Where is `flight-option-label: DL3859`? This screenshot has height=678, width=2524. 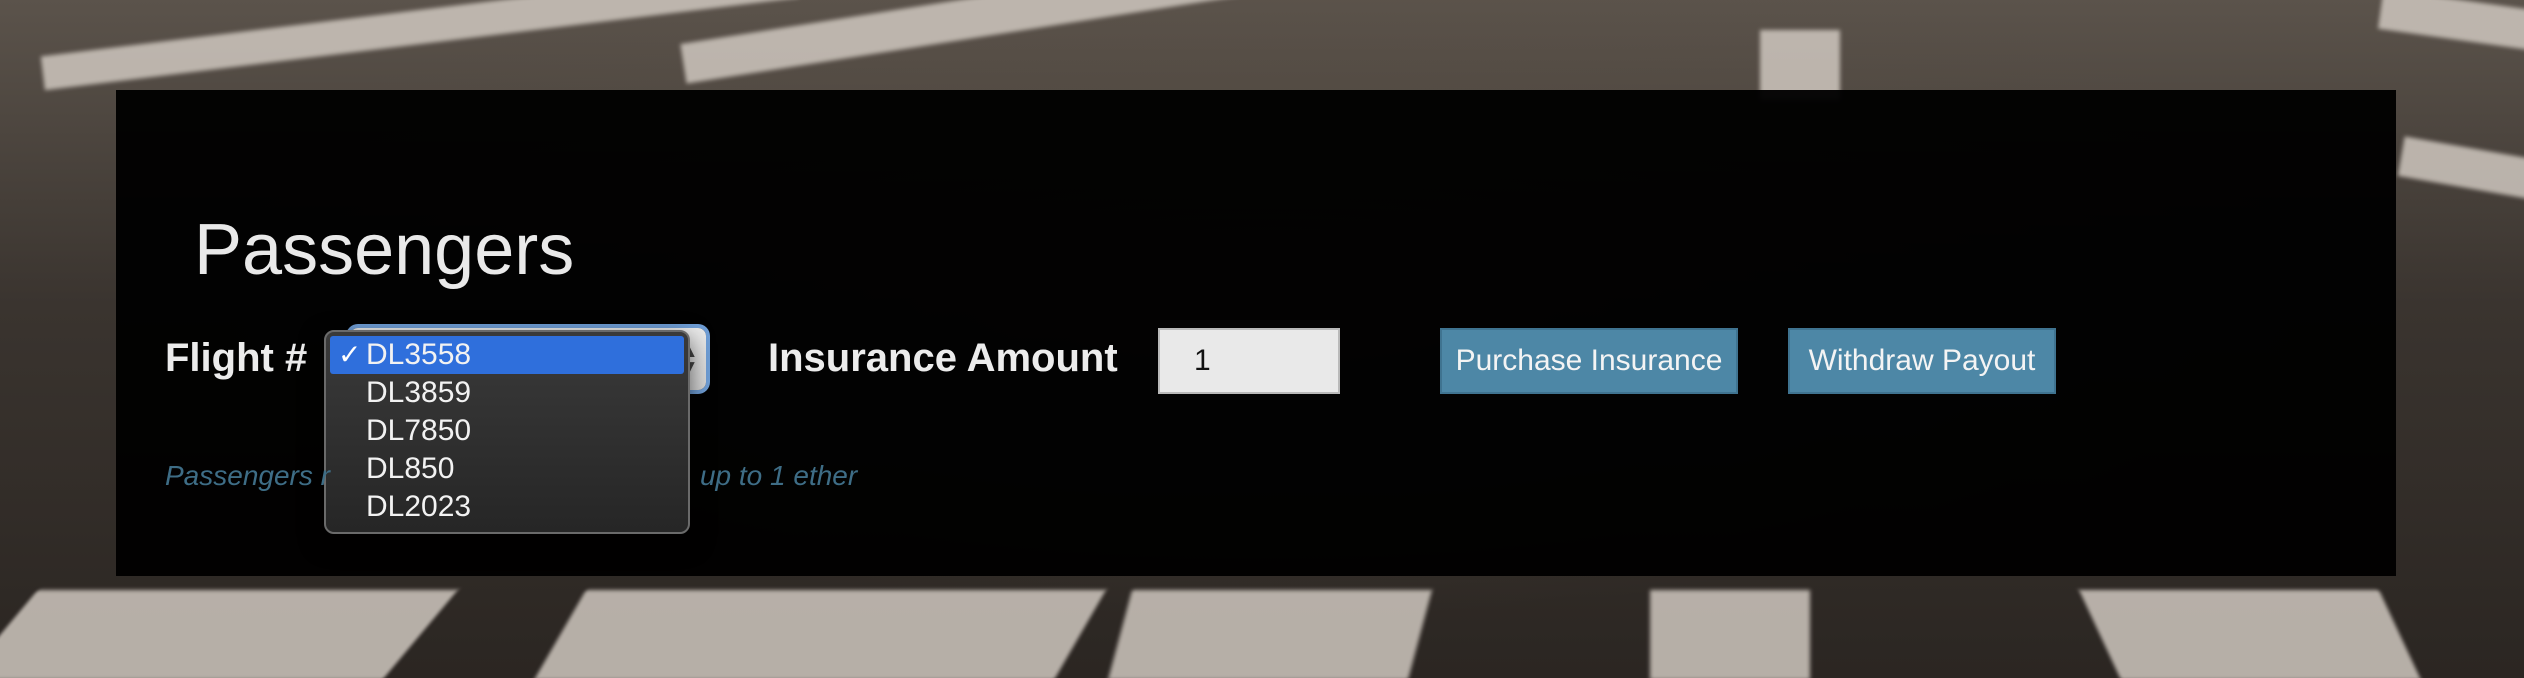
flight-option-label: DL3859 is located at coordinates (419, 392).